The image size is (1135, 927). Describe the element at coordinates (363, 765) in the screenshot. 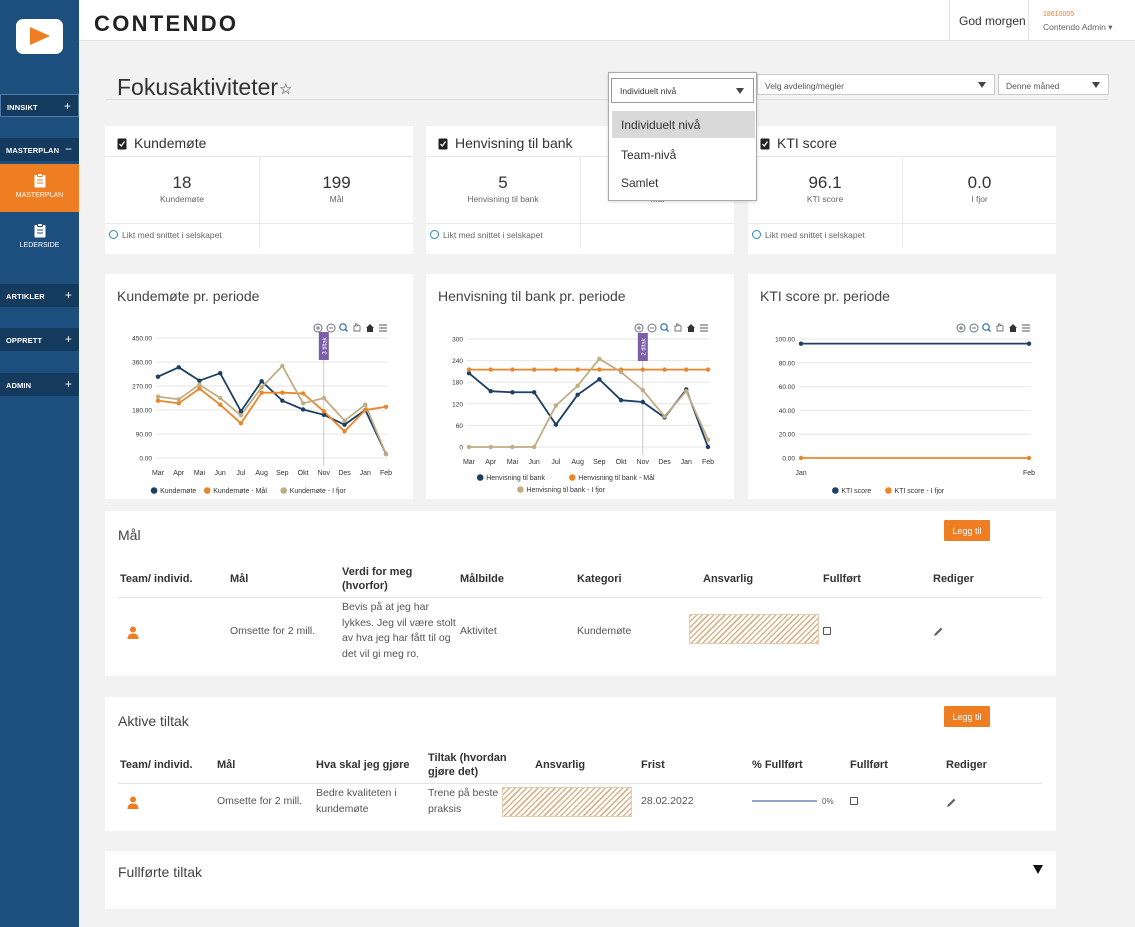

I see `column-header: Hva skal jeg gjøre` at that location.